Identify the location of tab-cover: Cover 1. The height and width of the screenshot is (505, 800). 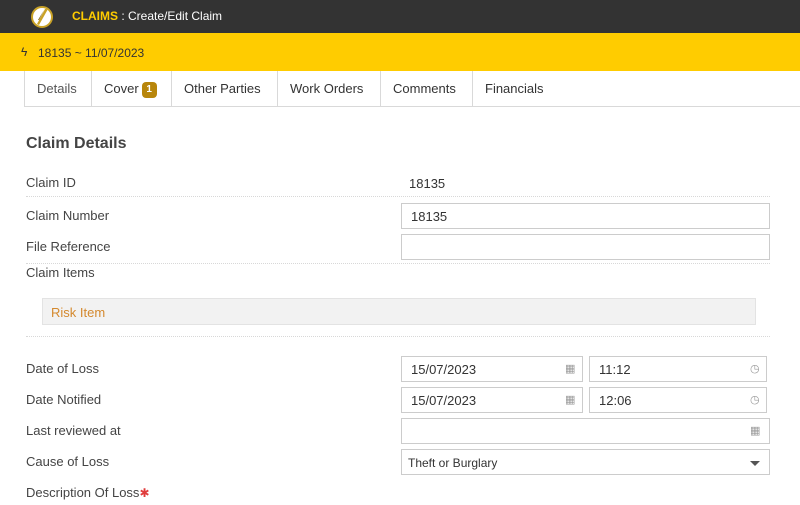
(132, 88).